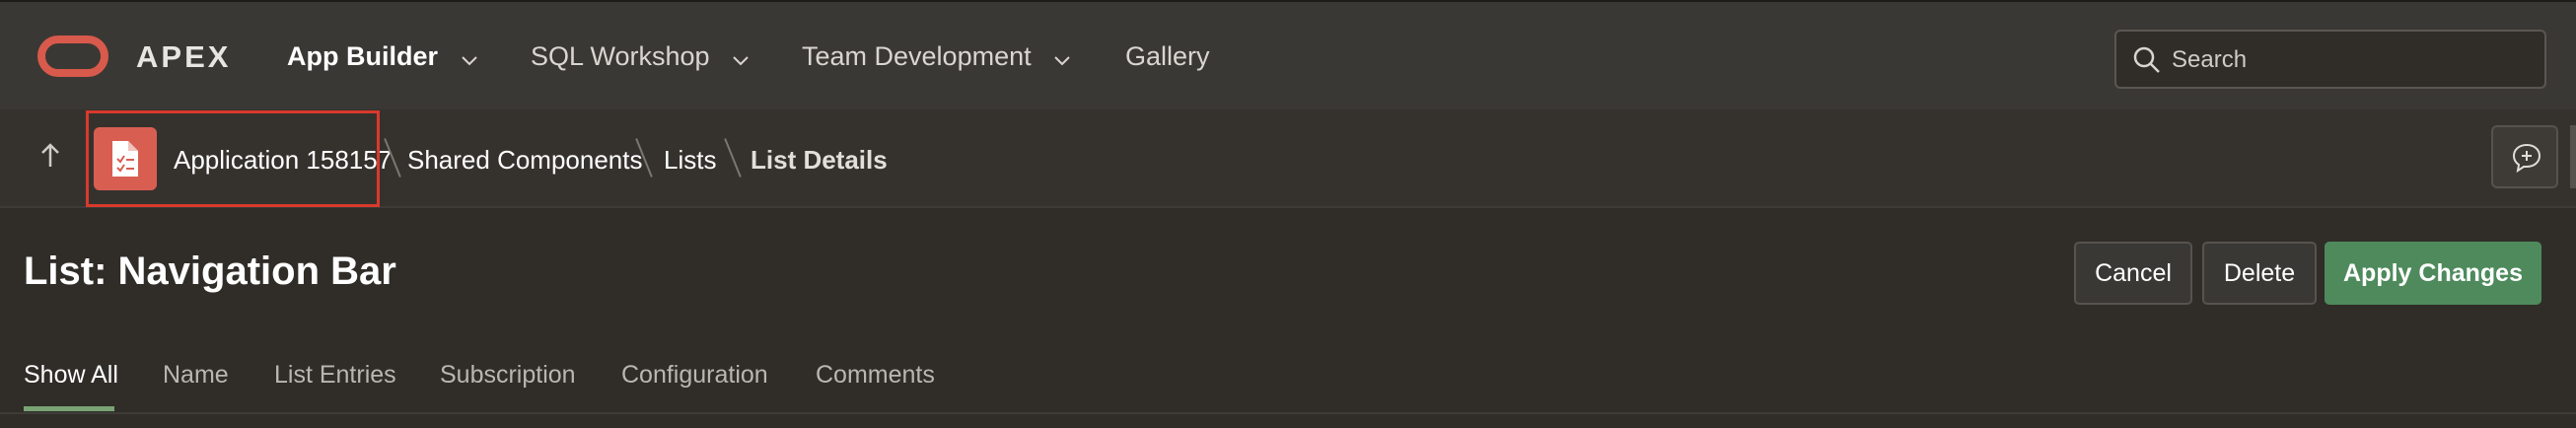  What do you see at coordinates (733, 158) in the screenshot?
I see `breadcrumb-separator` at bounding box center [733, 158].